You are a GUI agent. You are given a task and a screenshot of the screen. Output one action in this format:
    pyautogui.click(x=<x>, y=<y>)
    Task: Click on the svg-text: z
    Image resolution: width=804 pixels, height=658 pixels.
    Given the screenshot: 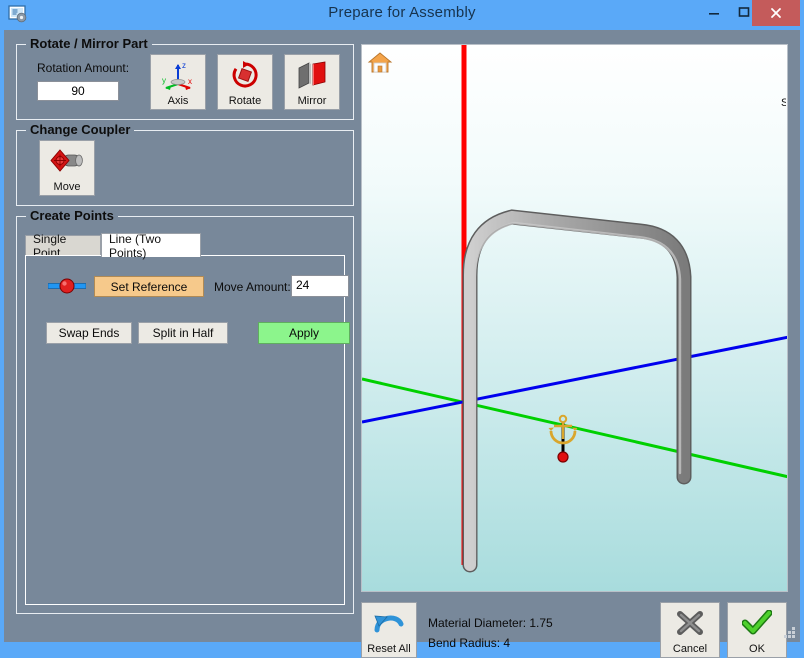 What is the action you would take?
    pyautogui.click(x=184, y=65)
    